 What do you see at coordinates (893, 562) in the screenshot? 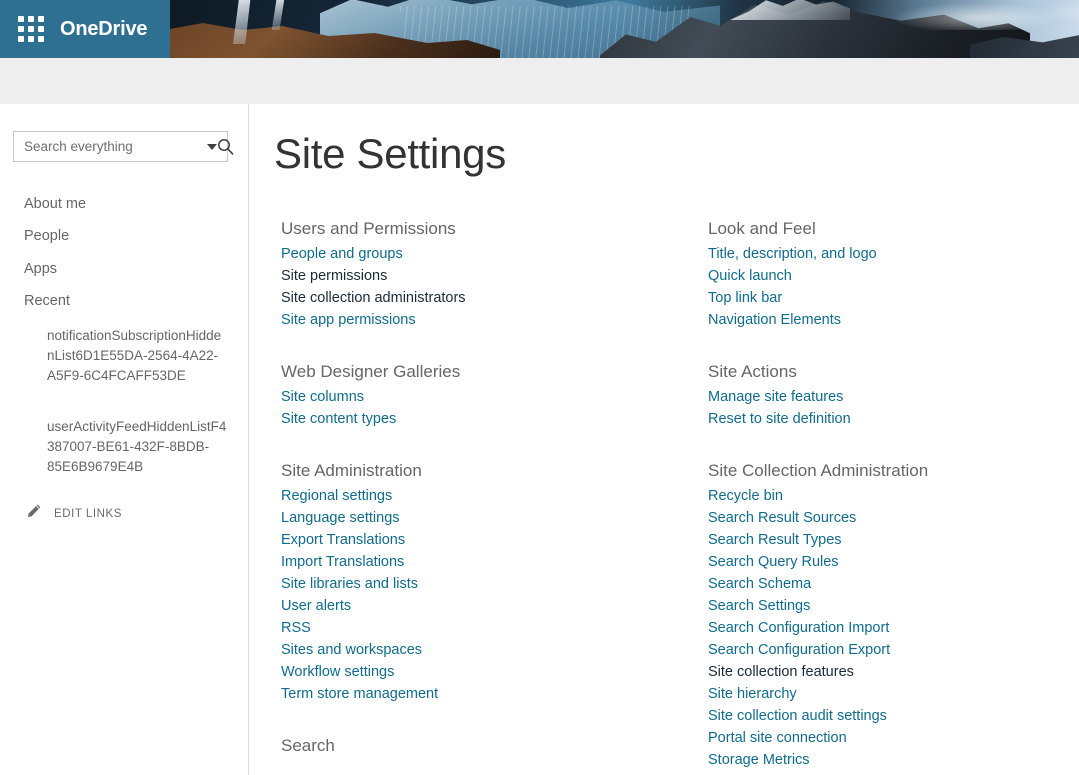
I see `settings-link-item: Search Query Rules` at bounding box center [893, 562].